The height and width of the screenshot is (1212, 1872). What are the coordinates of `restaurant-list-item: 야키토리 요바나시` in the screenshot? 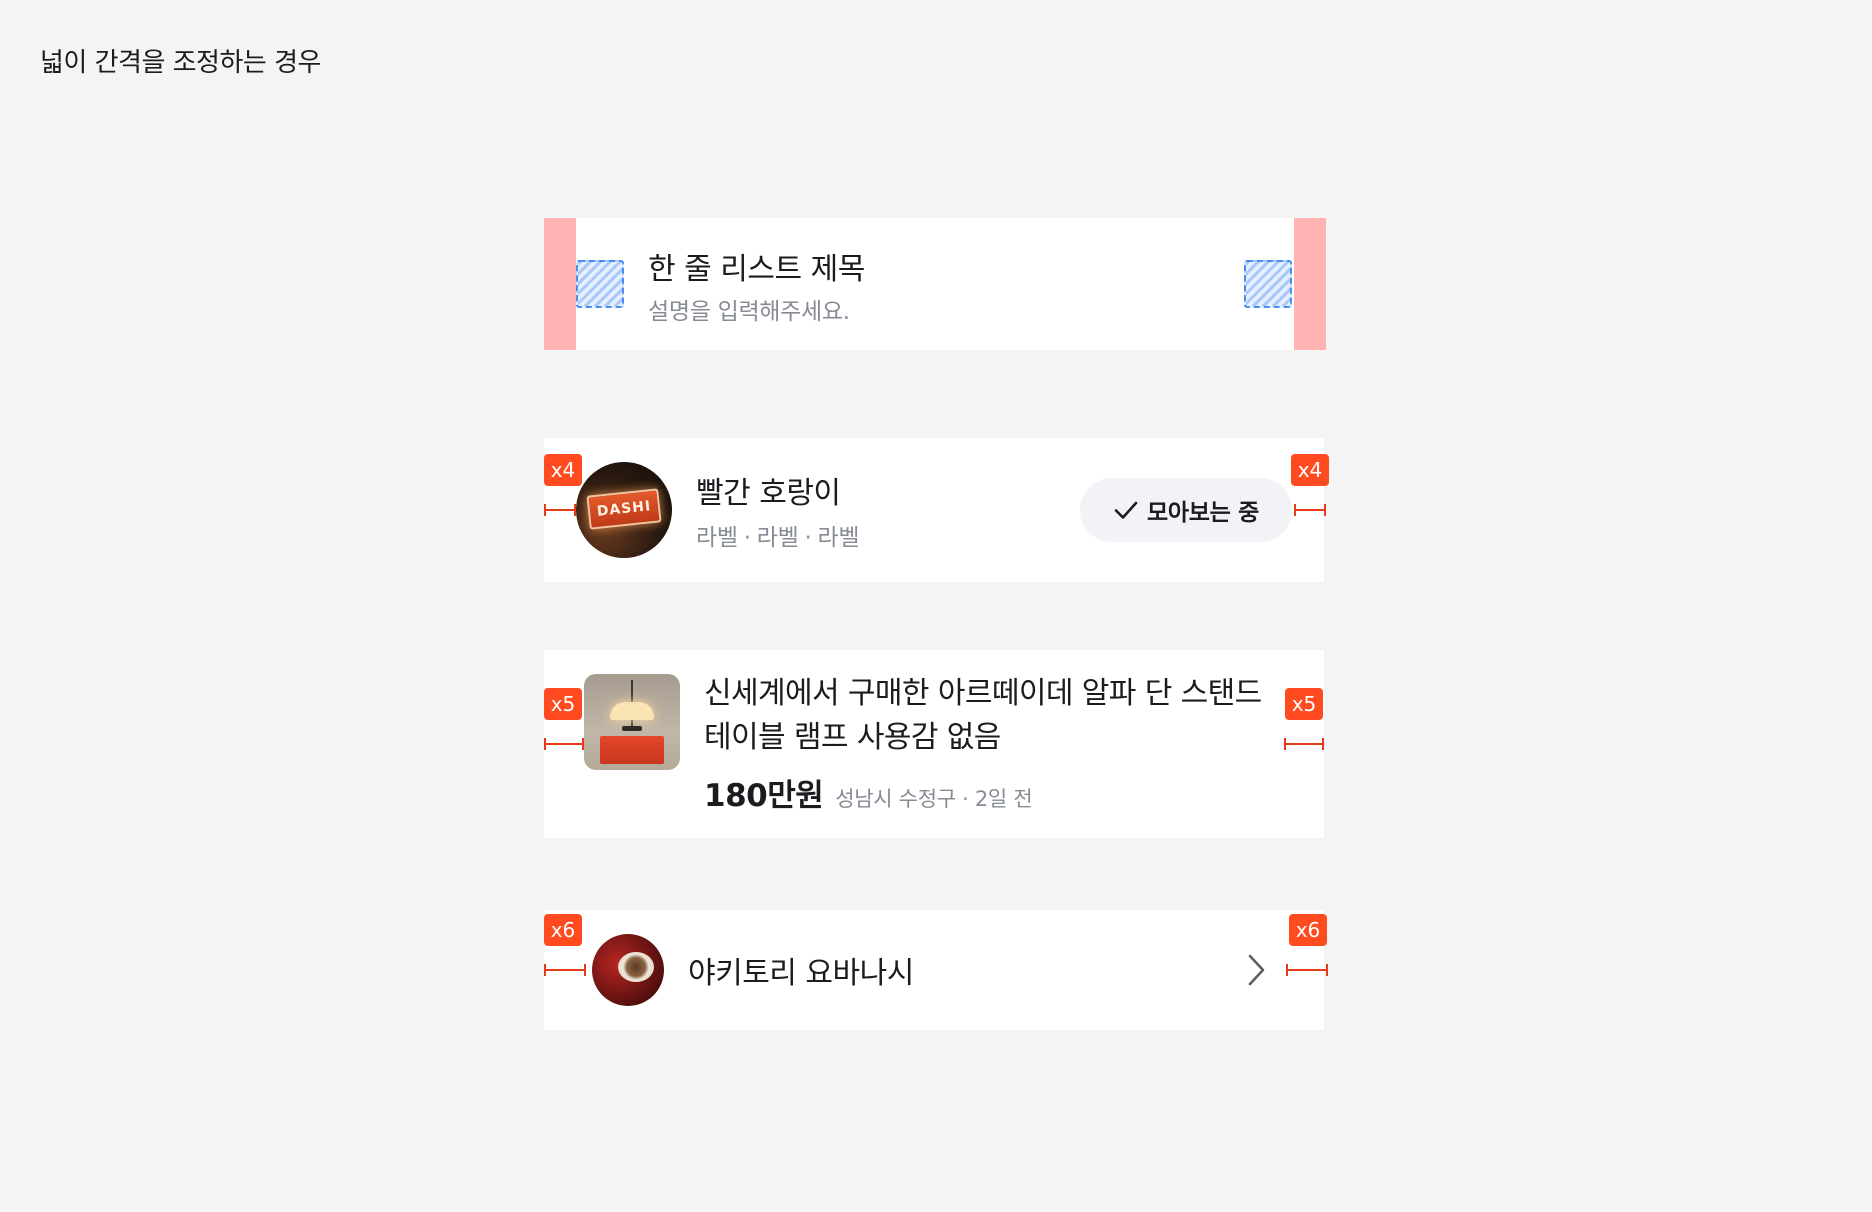 It's located at (934, 970).